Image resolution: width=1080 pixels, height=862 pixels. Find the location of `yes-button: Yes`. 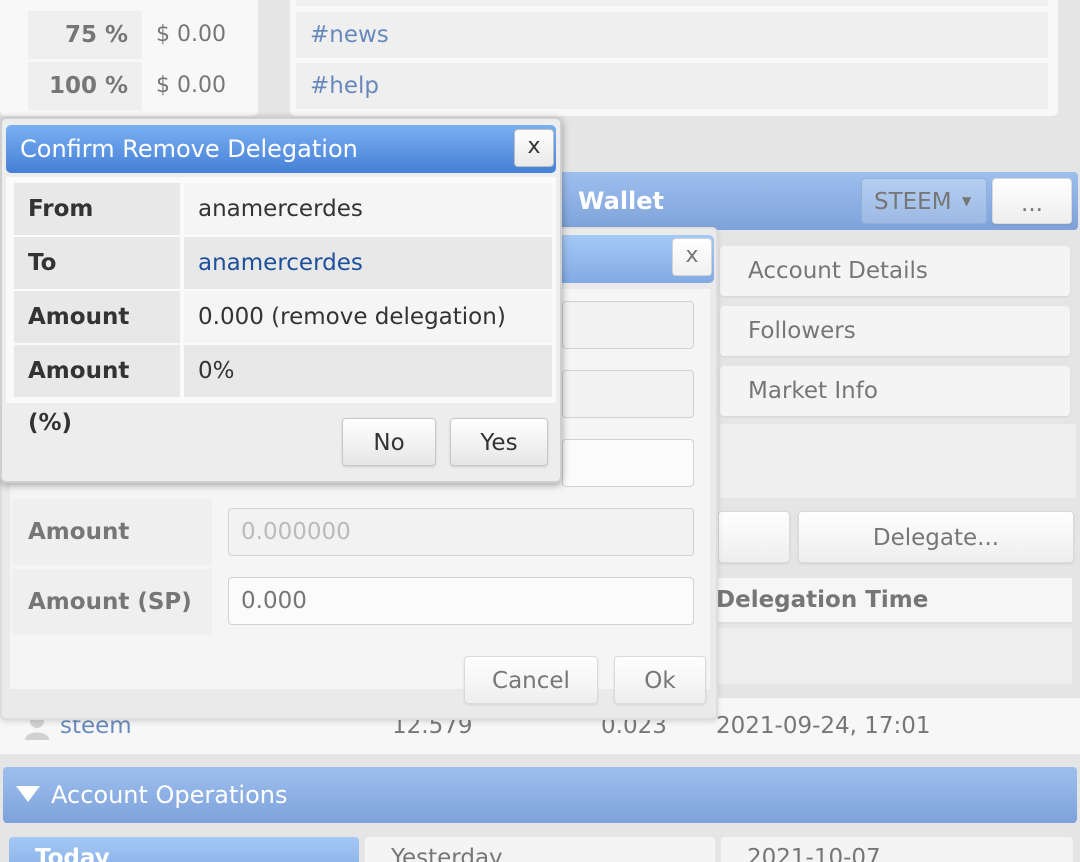

yes-button: Yes is located at coordinates (499, 442).